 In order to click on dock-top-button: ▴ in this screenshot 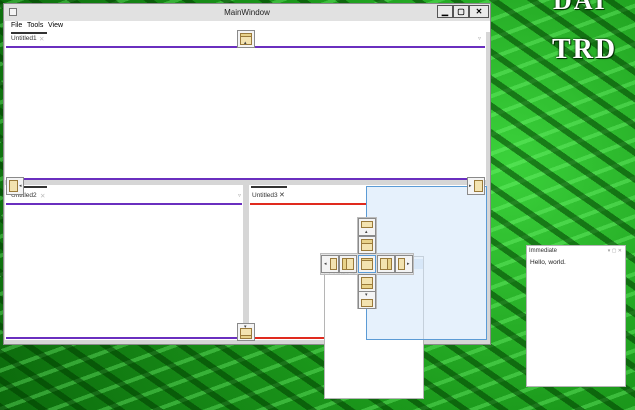, I will do `click(246, 39)`.